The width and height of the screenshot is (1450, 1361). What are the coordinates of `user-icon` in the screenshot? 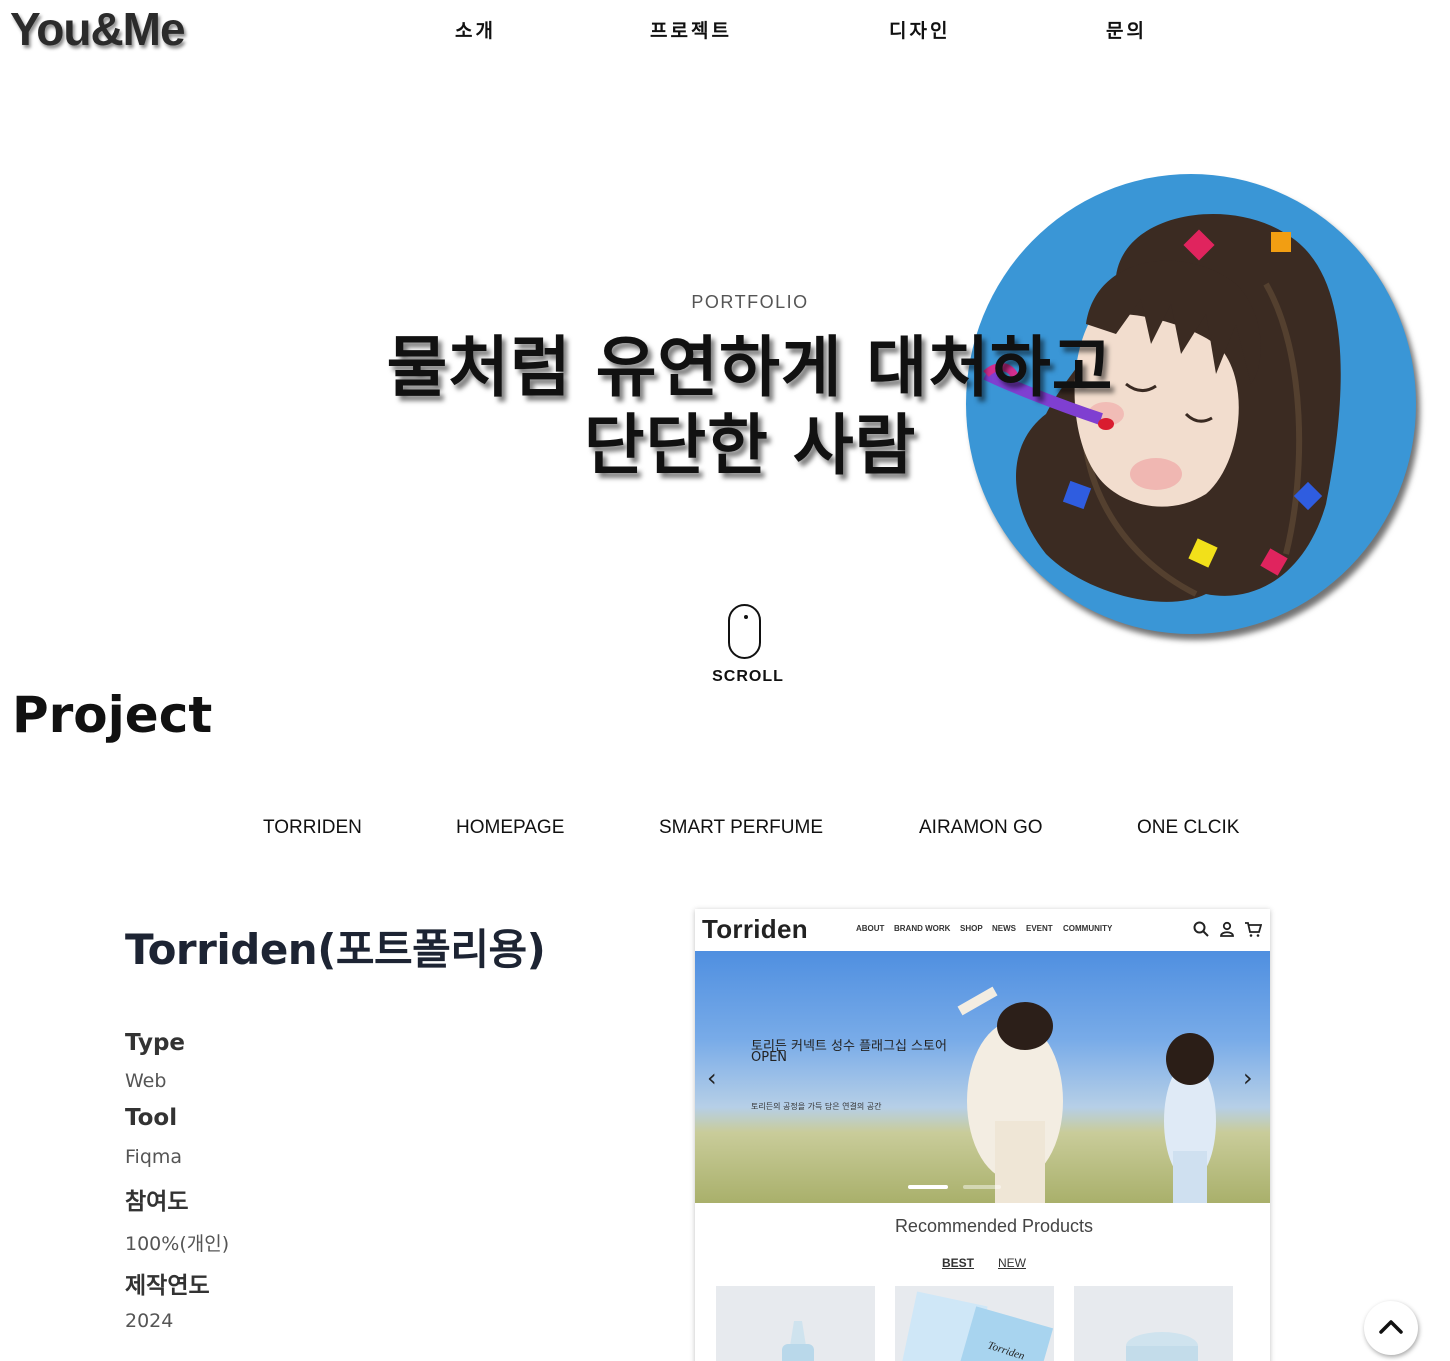 It's located at (1227, 929).